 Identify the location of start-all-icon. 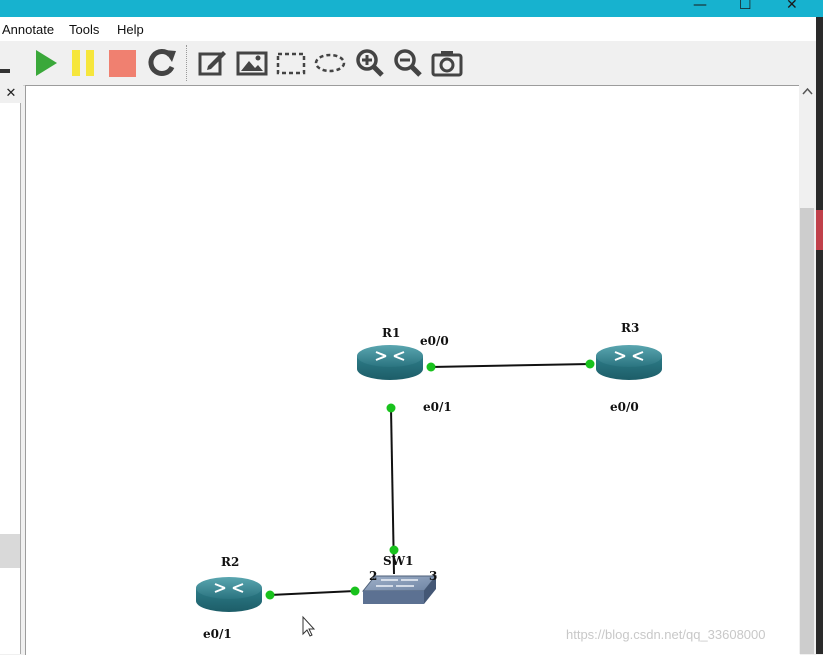
(46, 63).